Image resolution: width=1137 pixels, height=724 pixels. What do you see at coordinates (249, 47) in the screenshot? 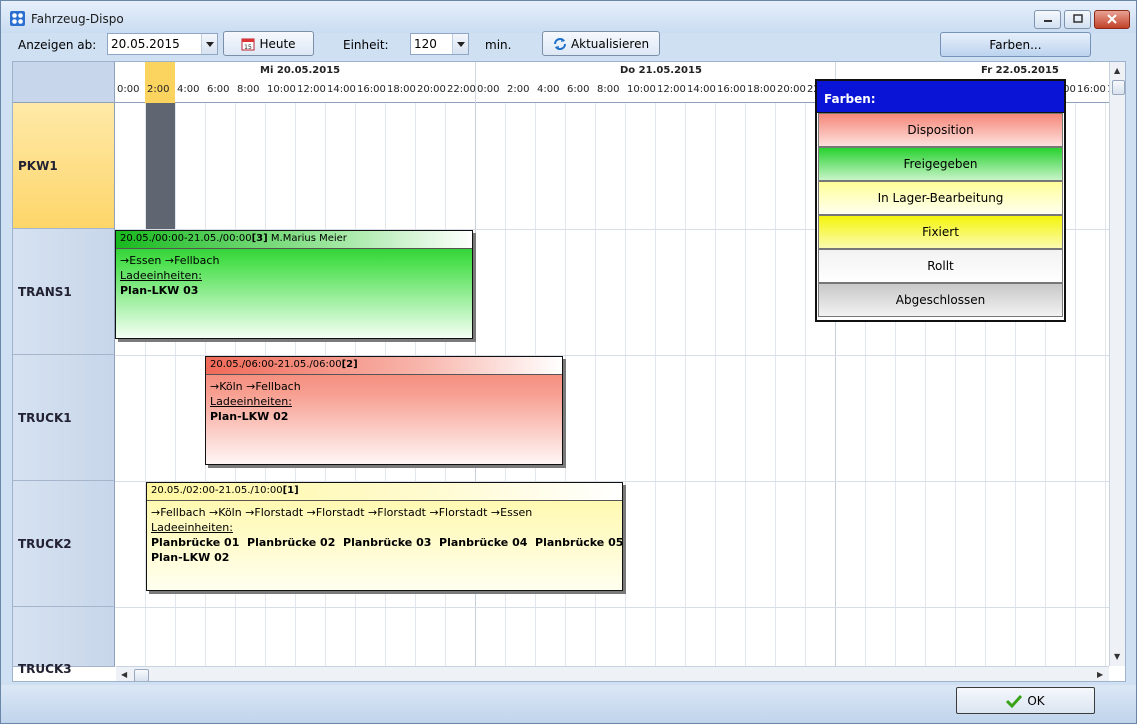
I see `svg-text: 15` at bounding box center [249, 47].